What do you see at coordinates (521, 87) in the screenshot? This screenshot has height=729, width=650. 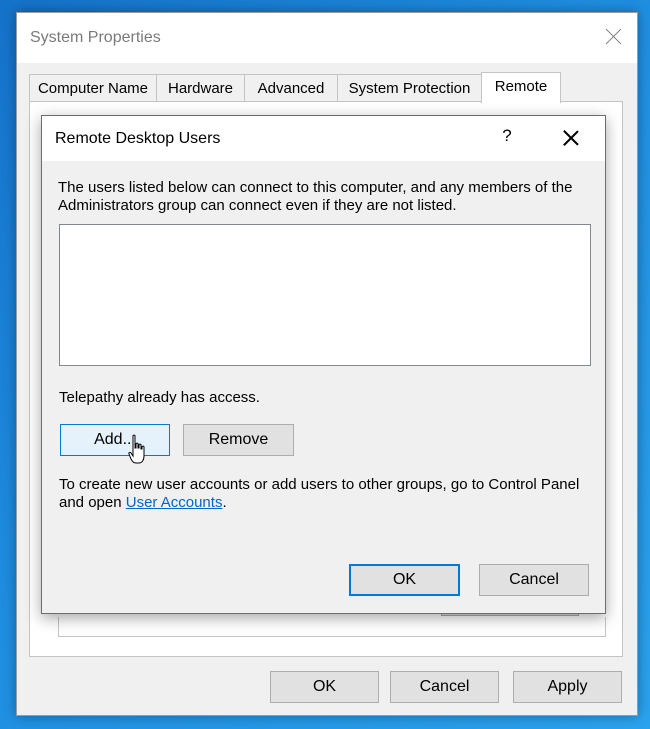 I see `tab-remote: Remote` at bounding box center [521, 87].